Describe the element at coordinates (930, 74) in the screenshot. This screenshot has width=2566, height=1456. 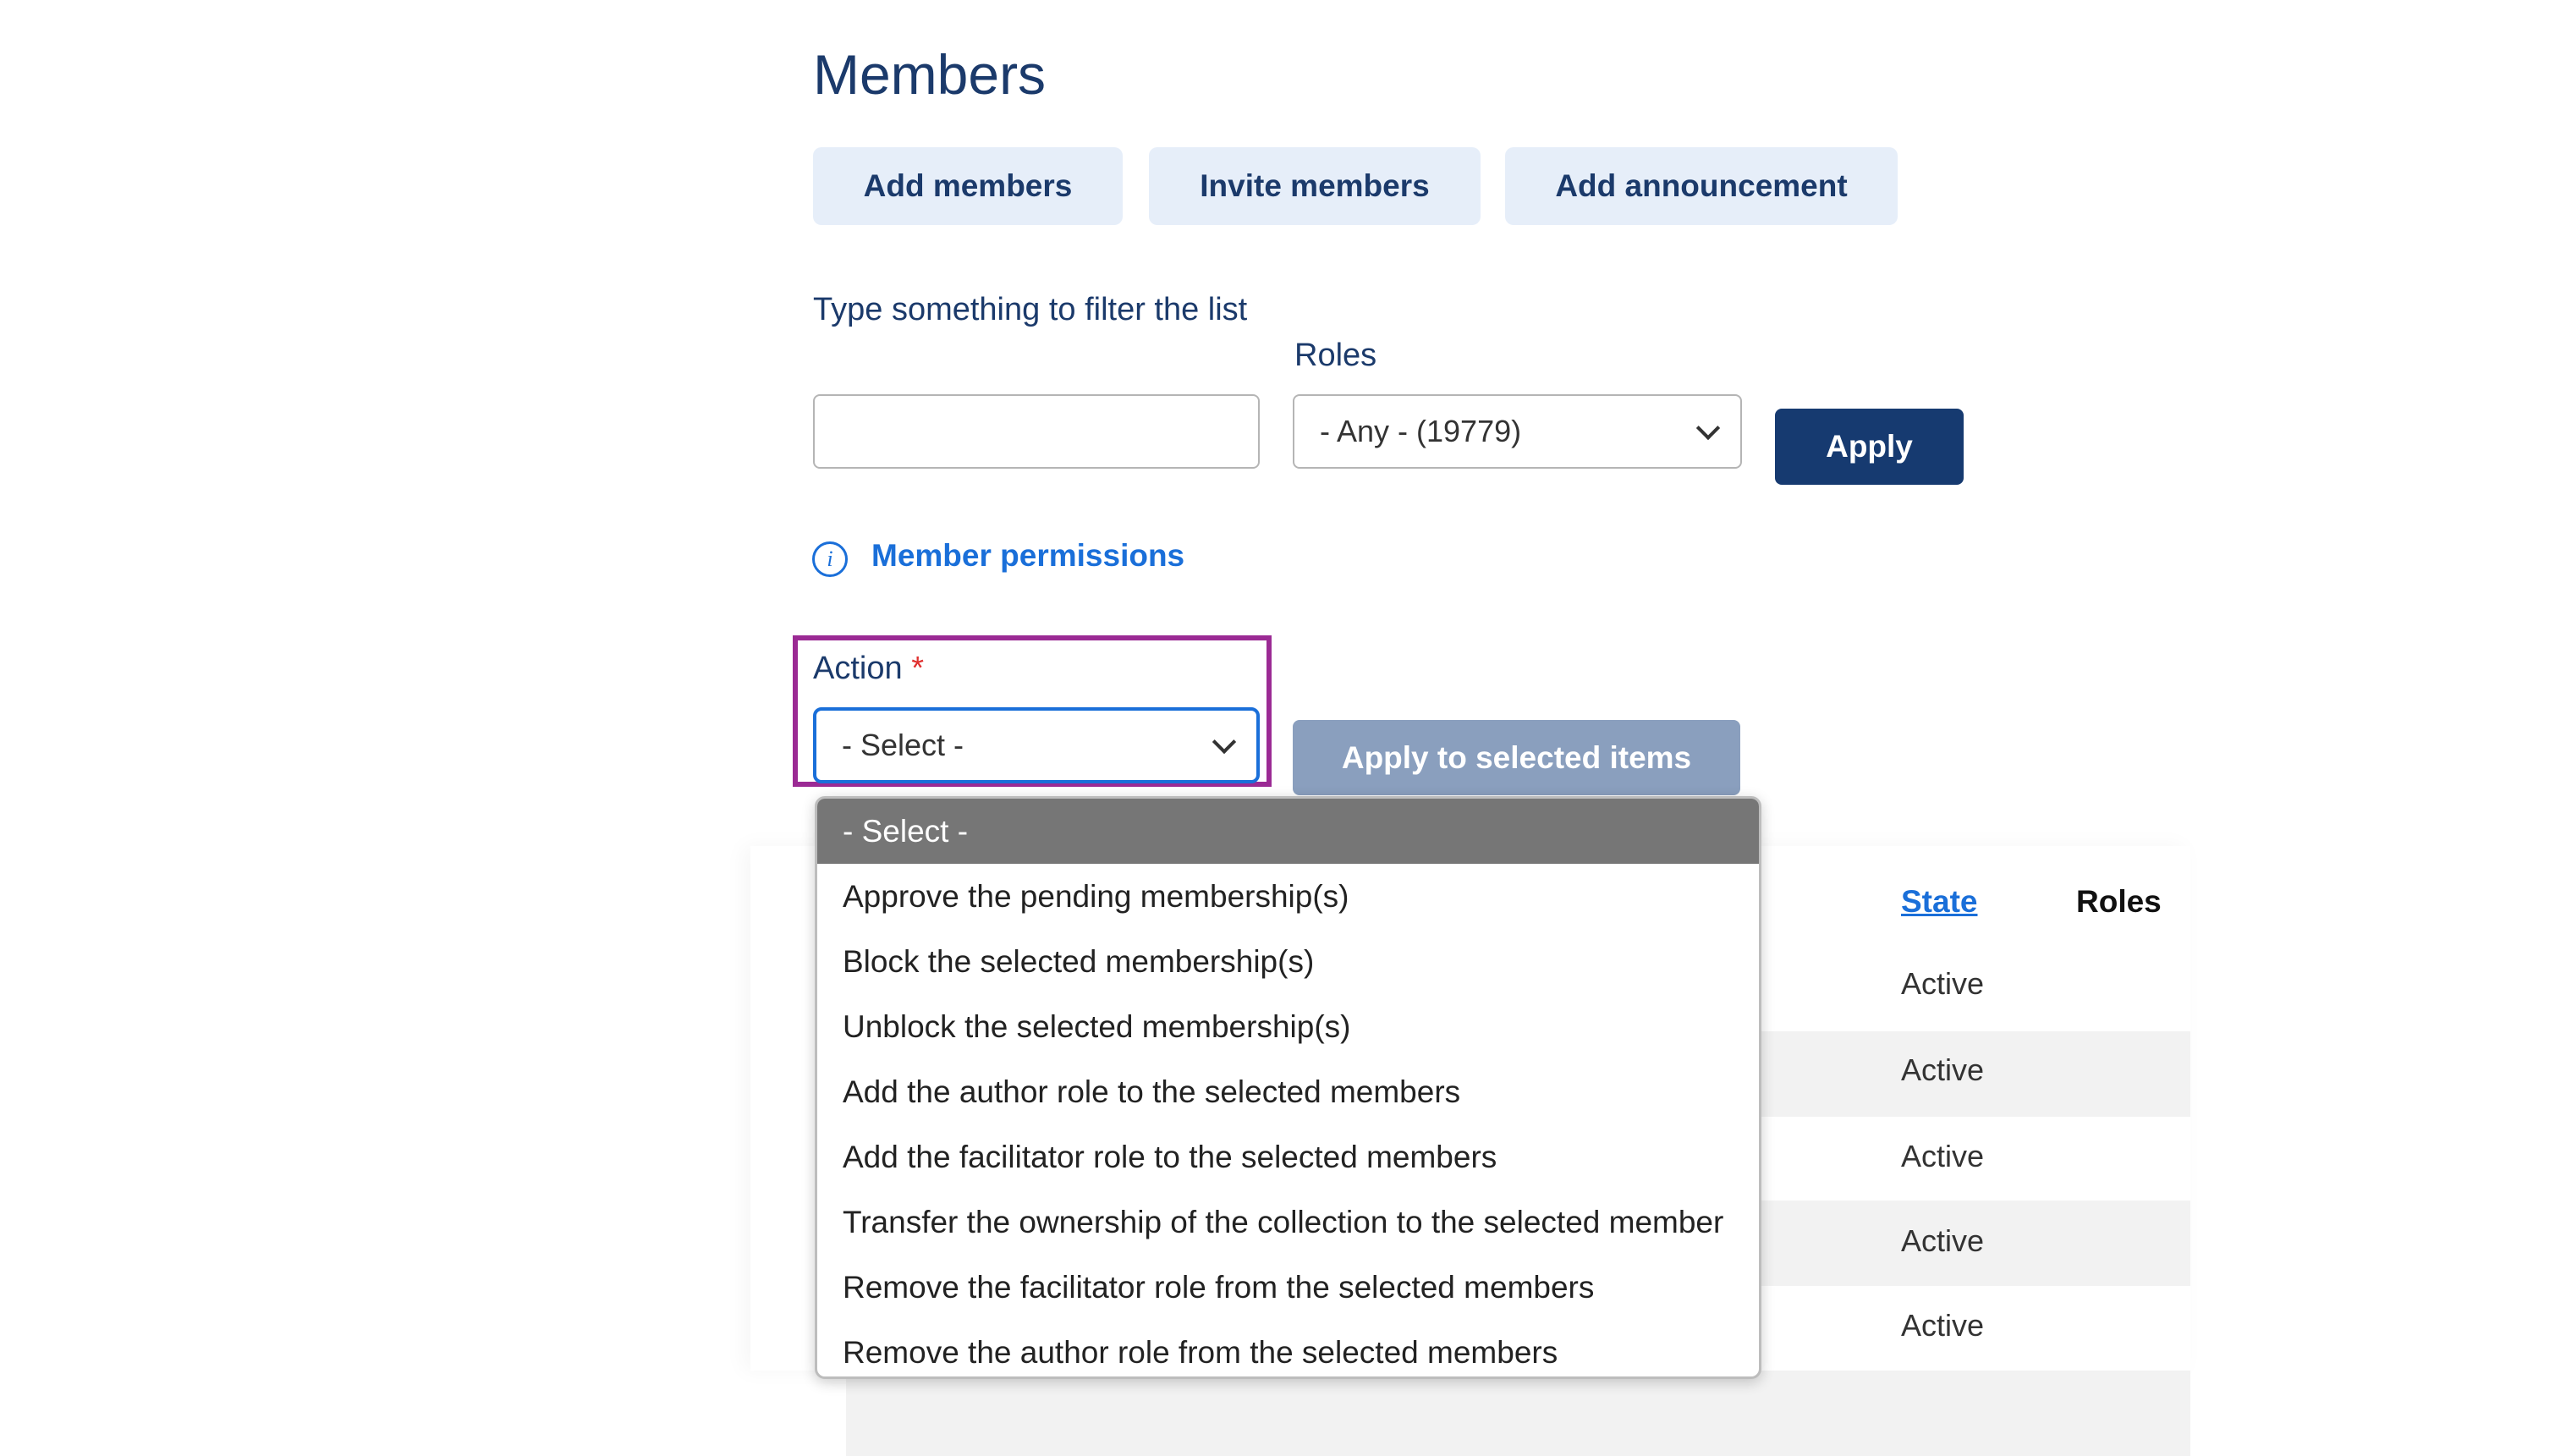
I see `page-title: Members` at that location.